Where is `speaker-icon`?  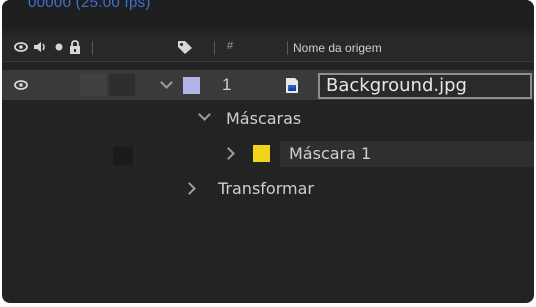 speaker-icon is located at coordinates (40, 49).